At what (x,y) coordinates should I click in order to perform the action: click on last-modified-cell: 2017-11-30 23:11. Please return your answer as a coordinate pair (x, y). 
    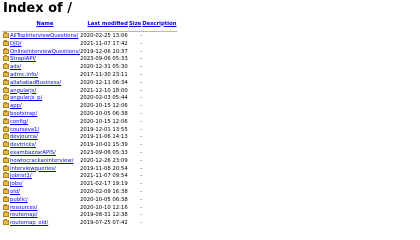
    Looking at the image, I should click on (103, 74).